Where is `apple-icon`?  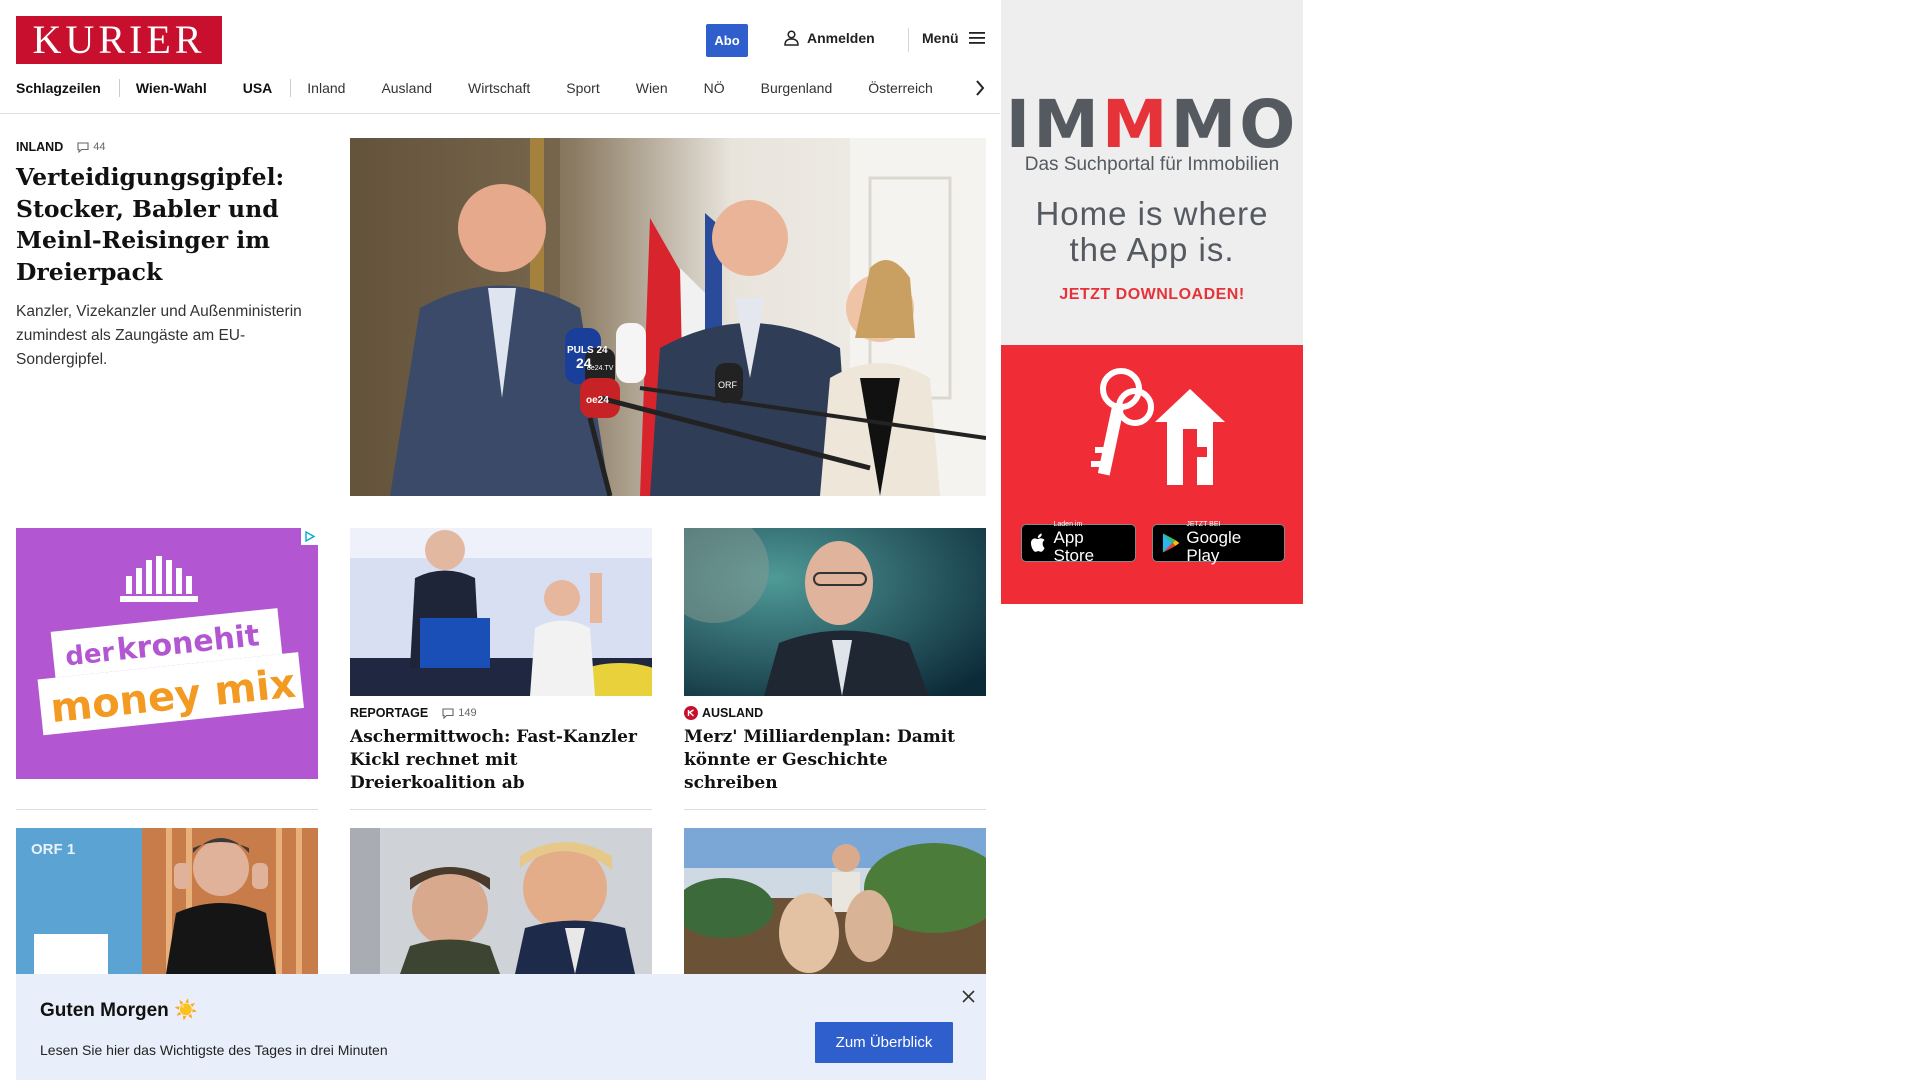
apple-icon is located at coordinates (1037, 542).